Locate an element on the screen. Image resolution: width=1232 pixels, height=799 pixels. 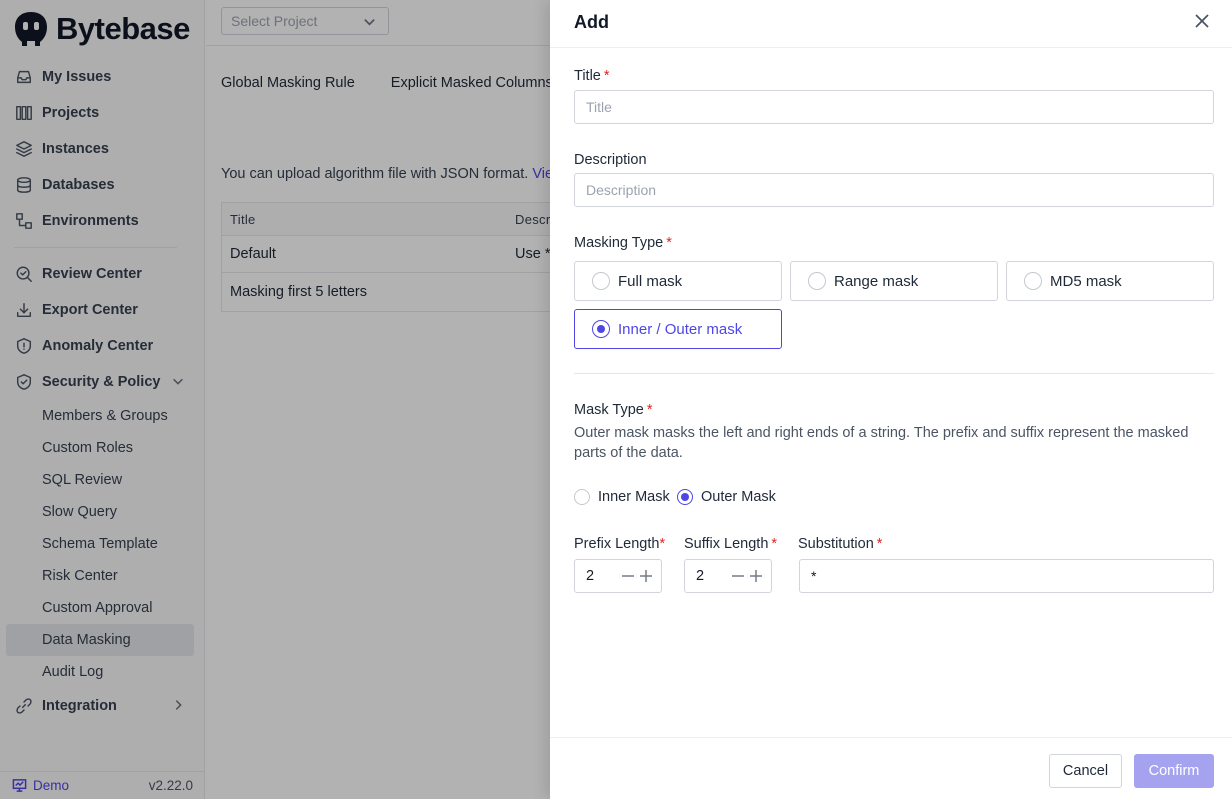
mask-type-label-text: Mask Type is located at coordinates (609, 410).